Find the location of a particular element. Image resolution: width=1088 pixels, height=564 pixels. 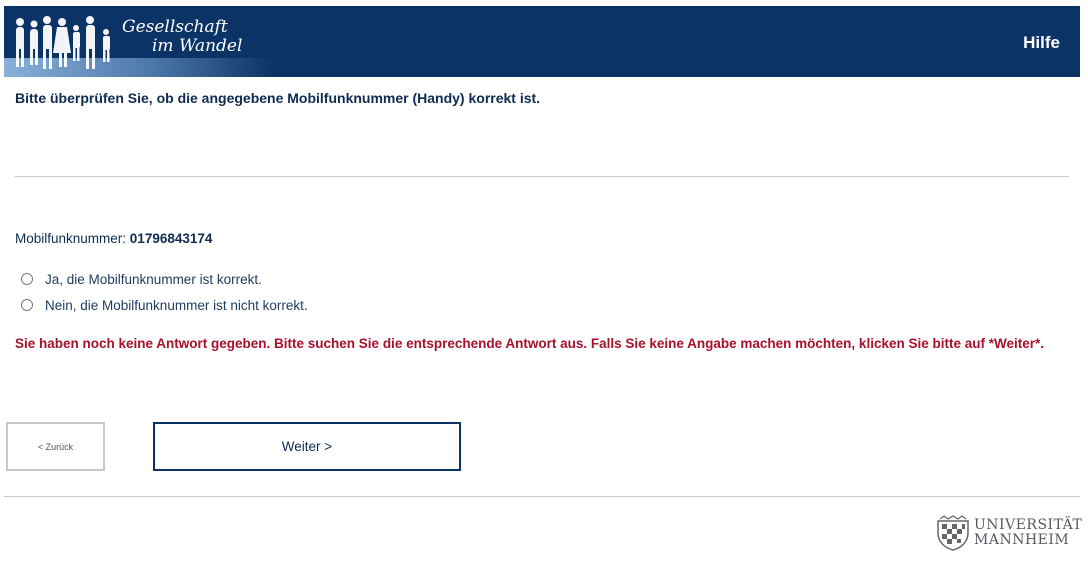

radio-button-no is located at coordinates (27, 305).